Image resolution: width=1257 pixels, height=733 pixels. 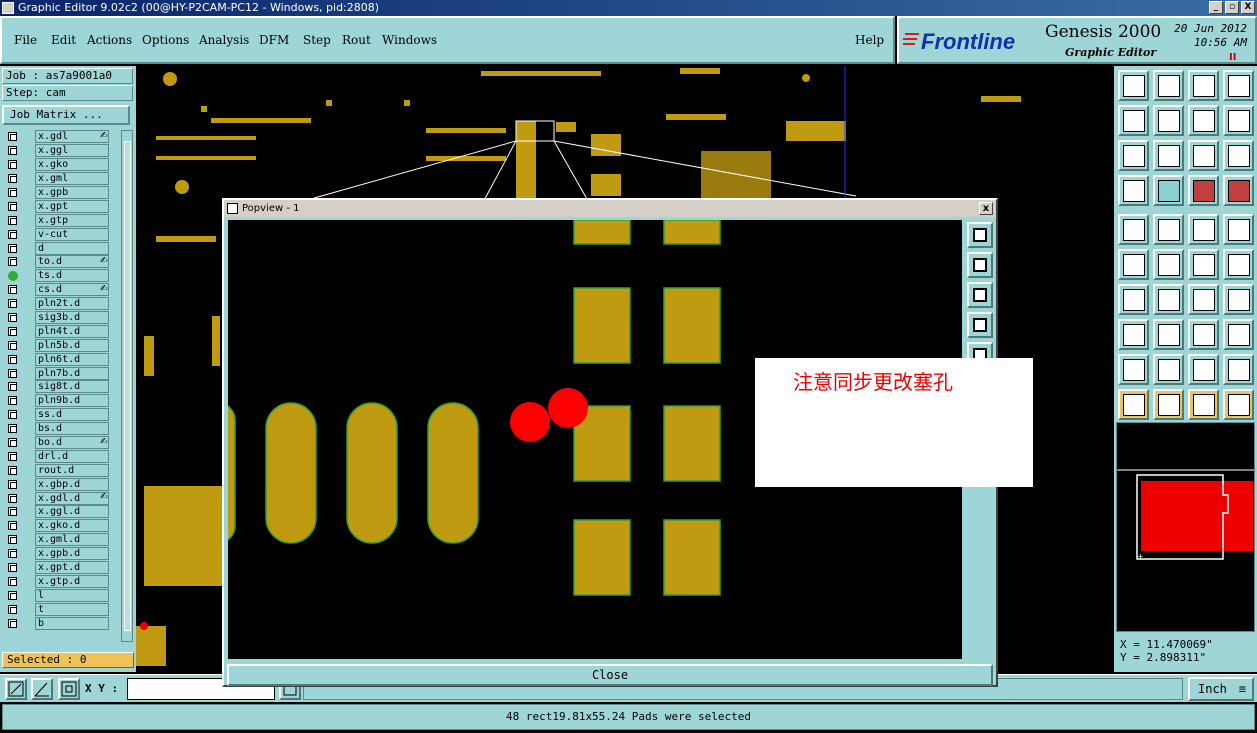 What do you see at coordinates (61, 165) in the screenshot?
I see `layer-row: x.gko` at bounding box center [61, 165].